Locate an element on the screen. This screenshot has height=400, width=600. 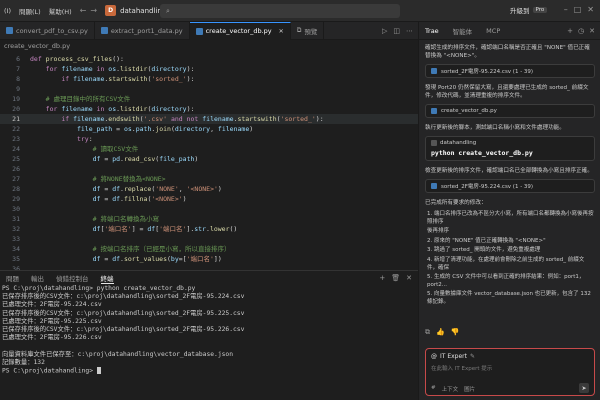
line-number: 6 is located at coordinates (18, 59).